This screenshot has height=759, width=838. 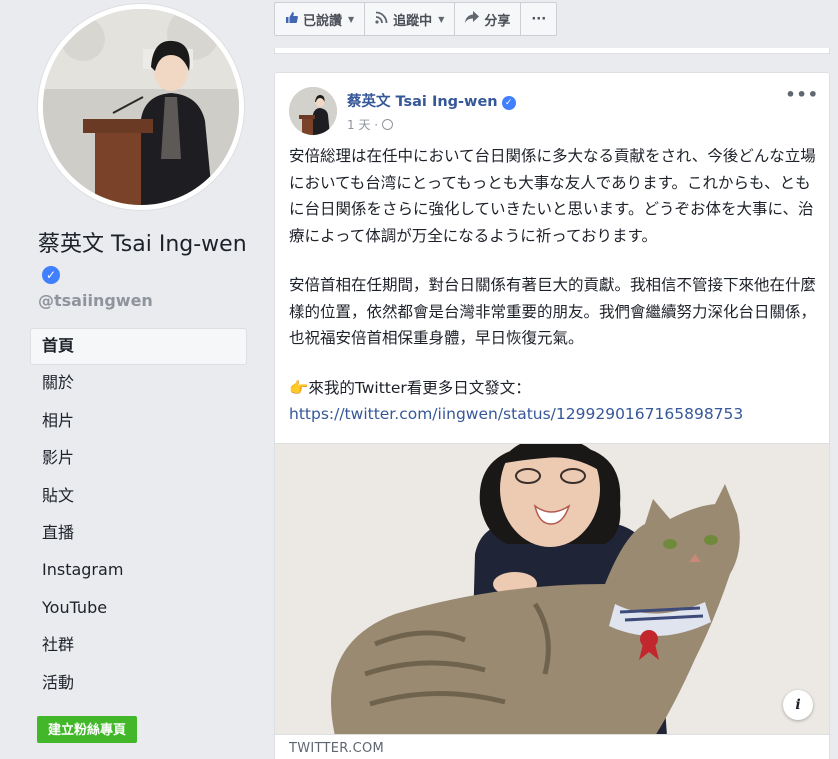 I want to click on profile-picture, so click(x=141, y=107).